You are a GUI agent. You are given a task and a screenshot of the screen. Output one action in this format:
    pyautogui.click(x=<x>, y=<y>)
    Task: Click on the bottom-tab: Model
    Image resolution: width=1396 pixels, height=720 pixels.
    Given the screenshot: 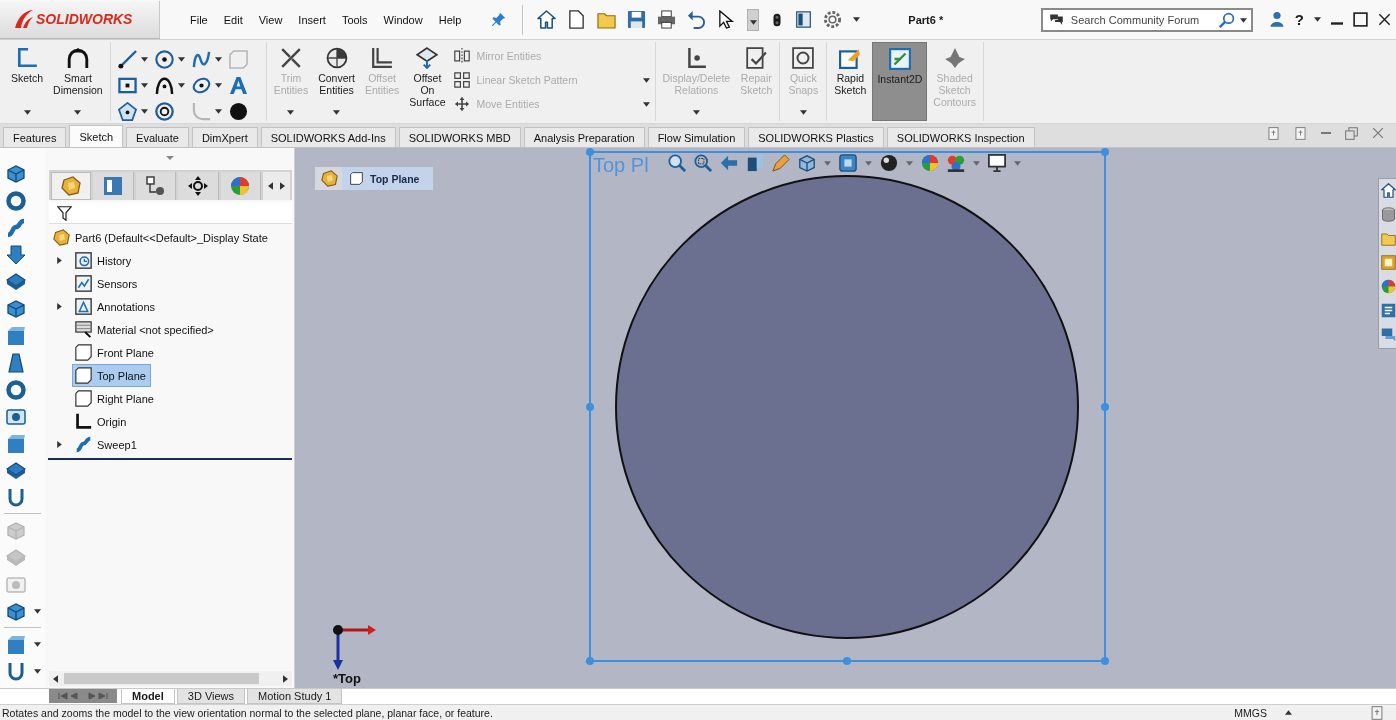 What is the action you would take?
    pyautogui.click(x=148, y=696)
    